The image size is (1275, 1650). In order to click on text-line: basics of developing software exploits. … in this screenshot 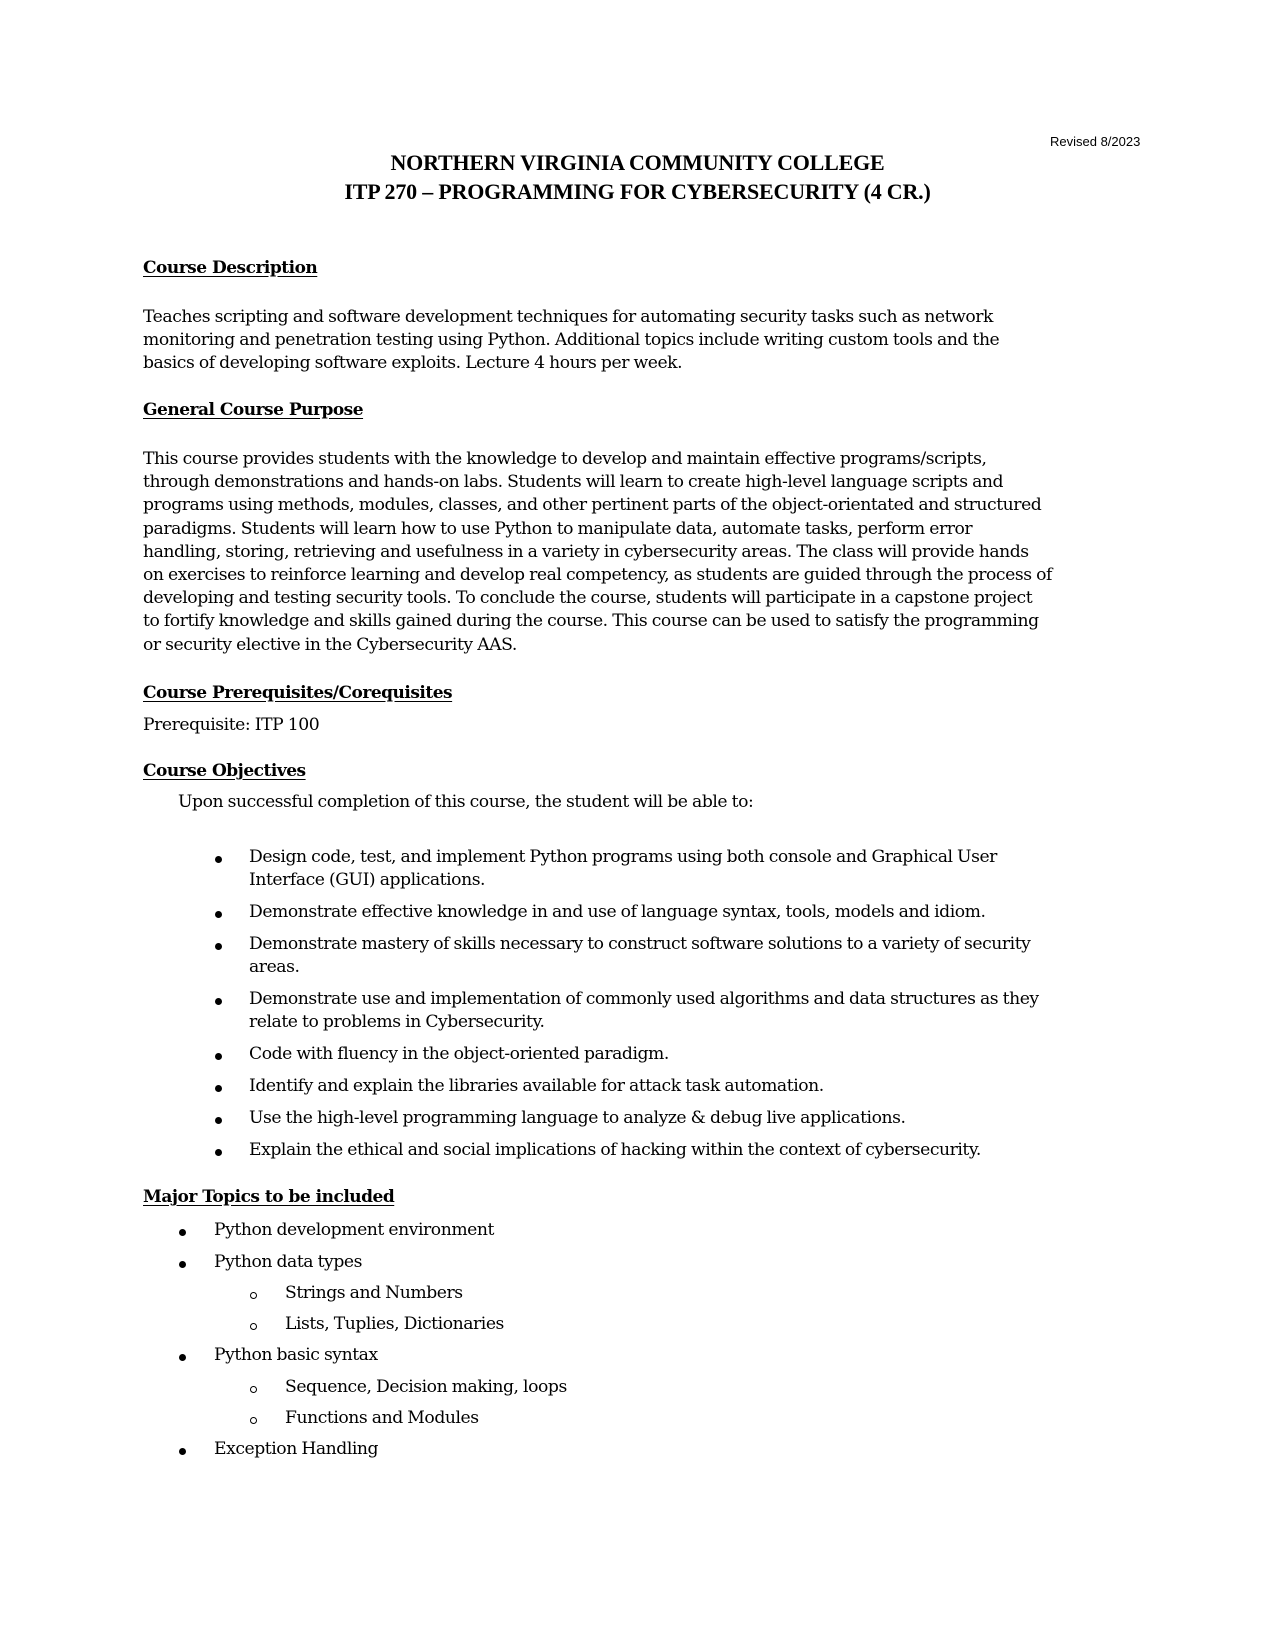, I will do `click(413, 363)`.